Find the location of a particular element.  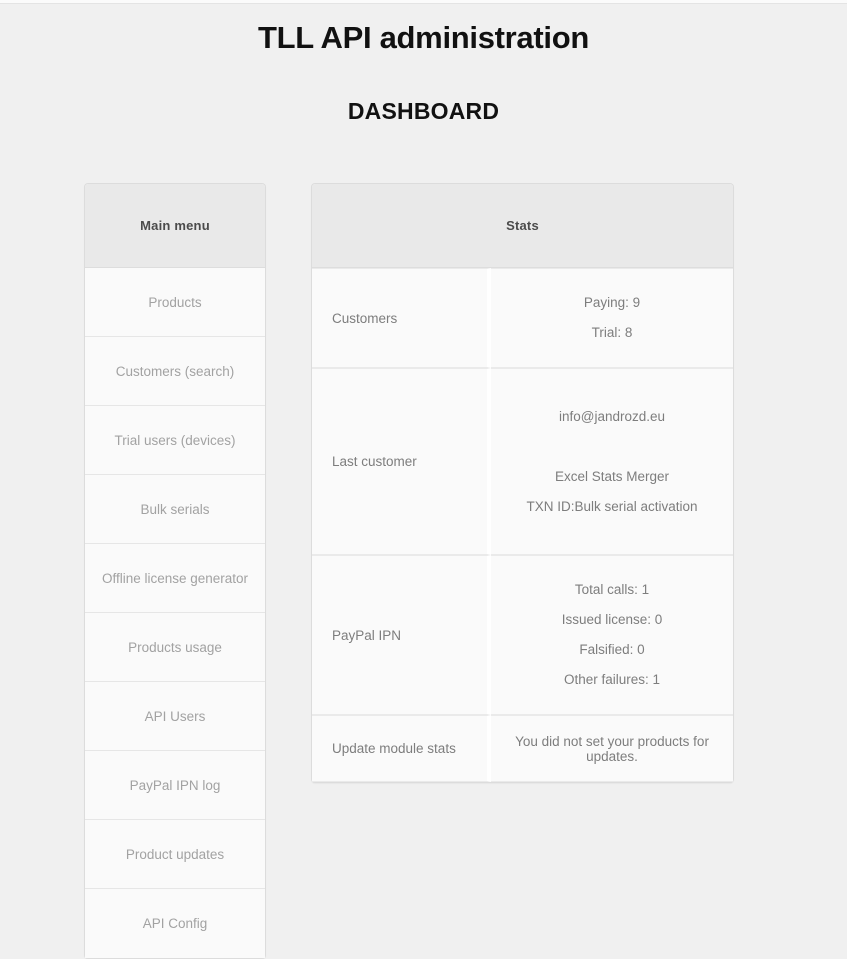

paypal-falsified: Falsified: 0 is located at coordinates (612, 649).